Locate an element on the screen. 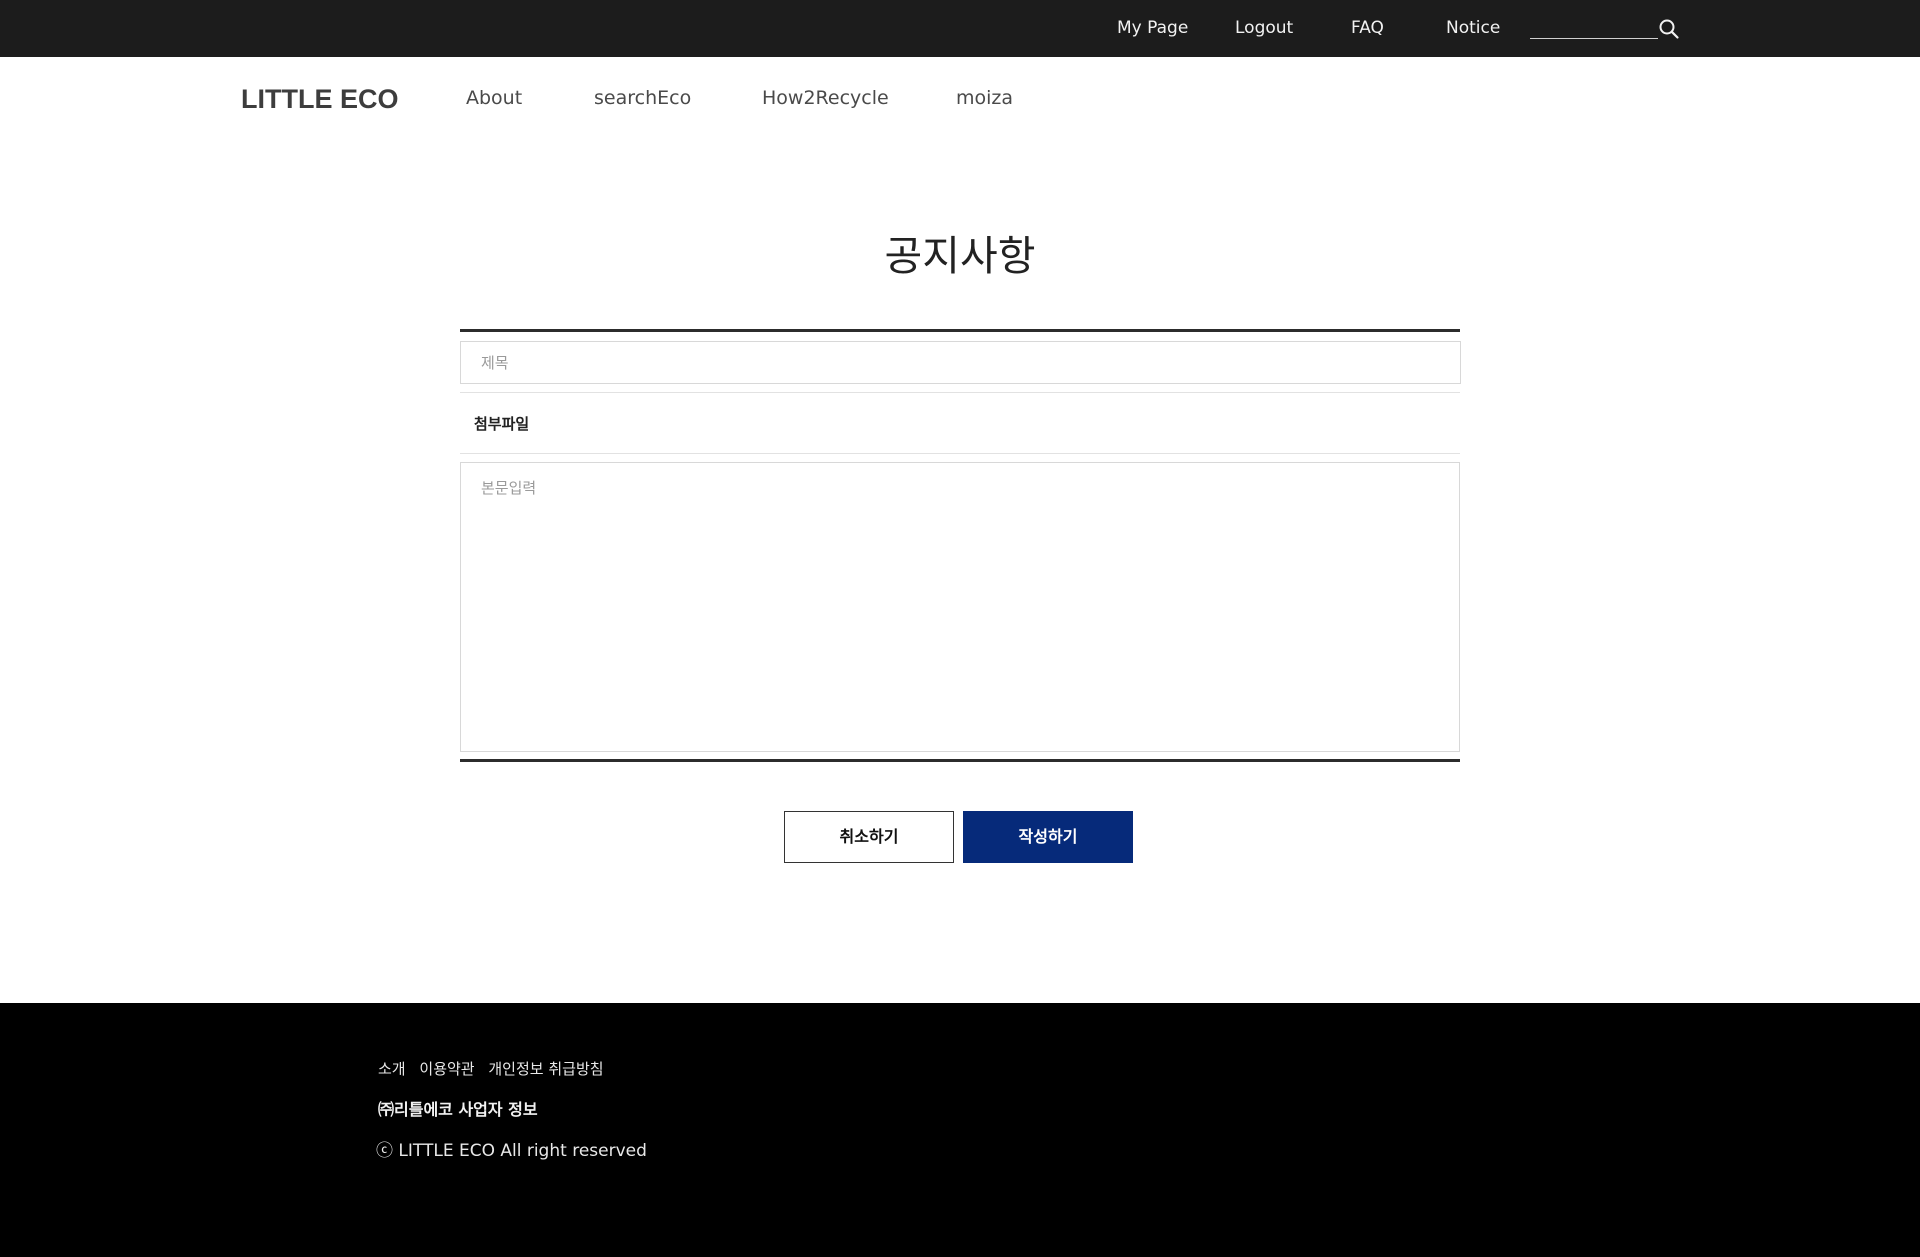  search-icon is located at coordinates (1669, 29).